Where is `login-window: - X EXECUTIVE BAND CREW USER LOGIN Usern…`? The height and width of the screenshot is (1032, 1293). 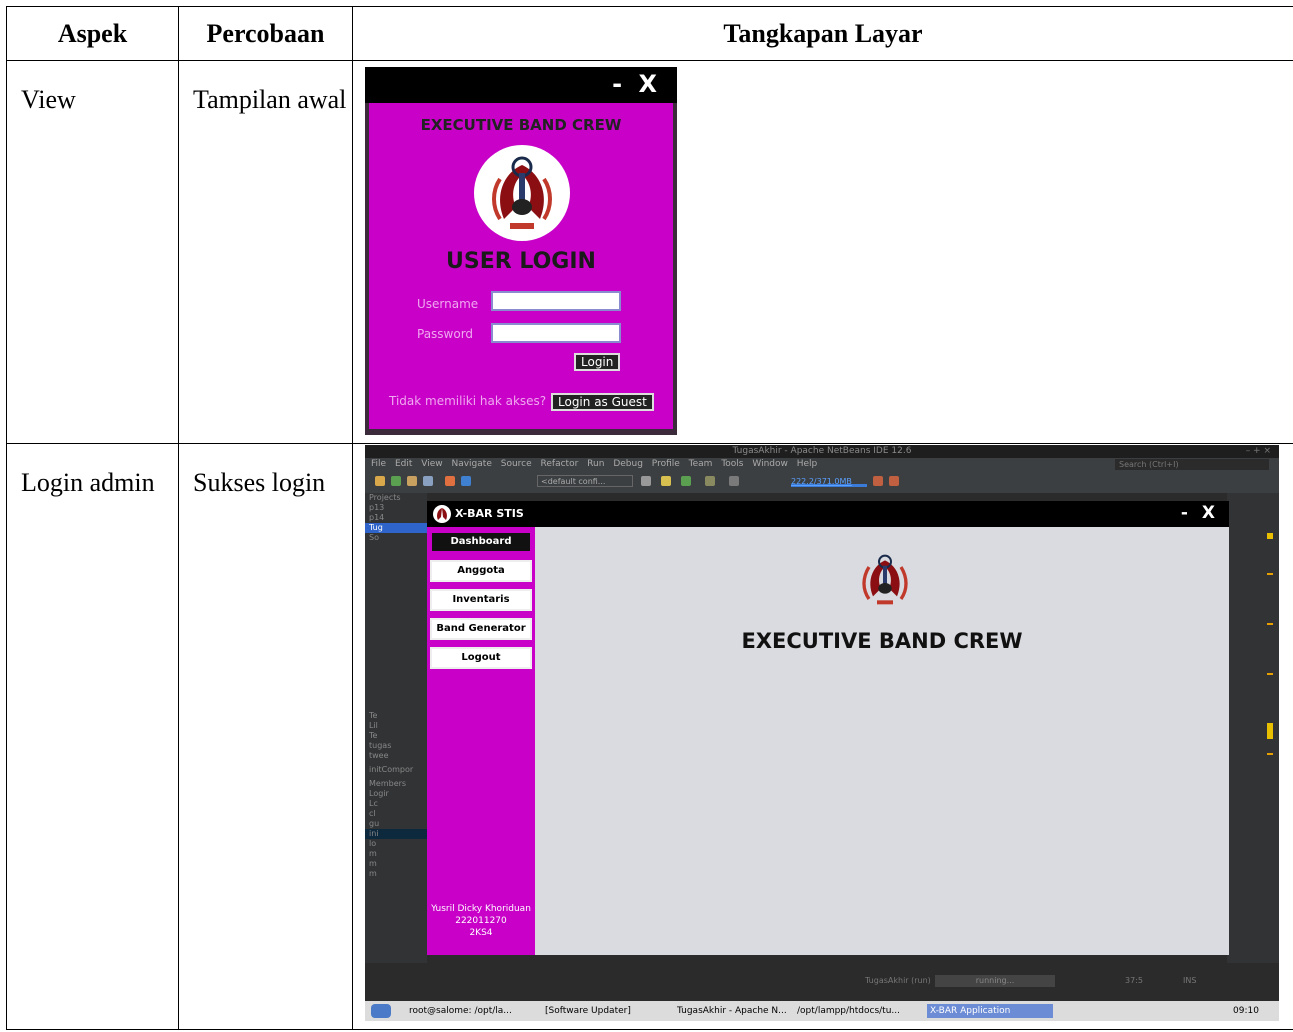
login-window: - X EXECUTIVE BAND CREW USER LOGIN Usern… is located at coordinates (521, 251).